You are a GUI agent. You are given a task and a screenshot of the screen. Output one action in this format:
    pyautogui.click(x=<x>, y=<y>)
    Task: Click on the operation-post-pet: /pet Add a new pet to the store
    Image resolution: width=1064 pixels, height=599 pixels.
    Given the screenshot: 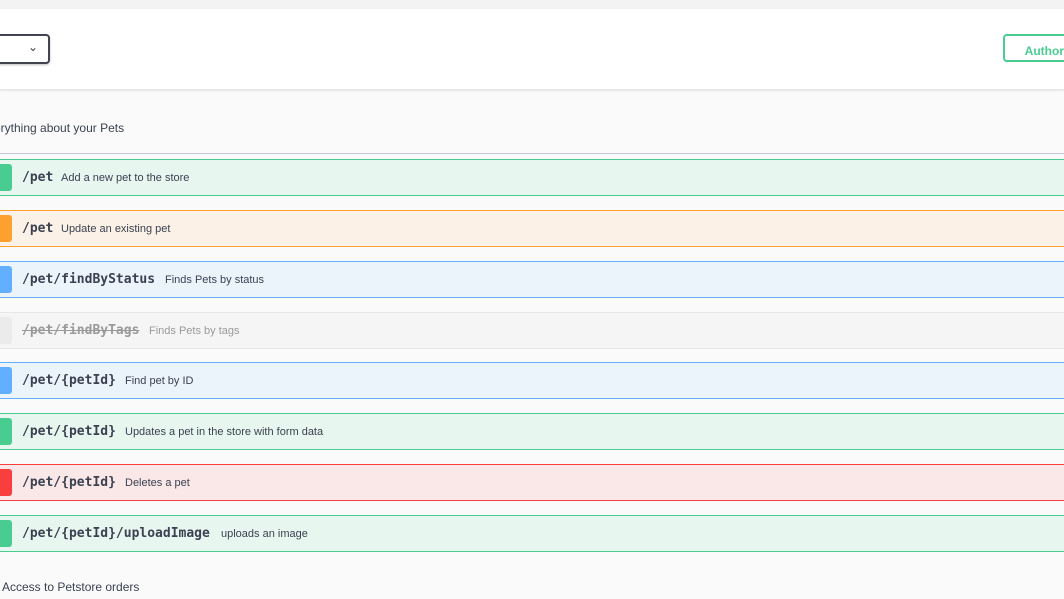 What is the action you would take?
    pyautogui.click(x=532, y=177)
    